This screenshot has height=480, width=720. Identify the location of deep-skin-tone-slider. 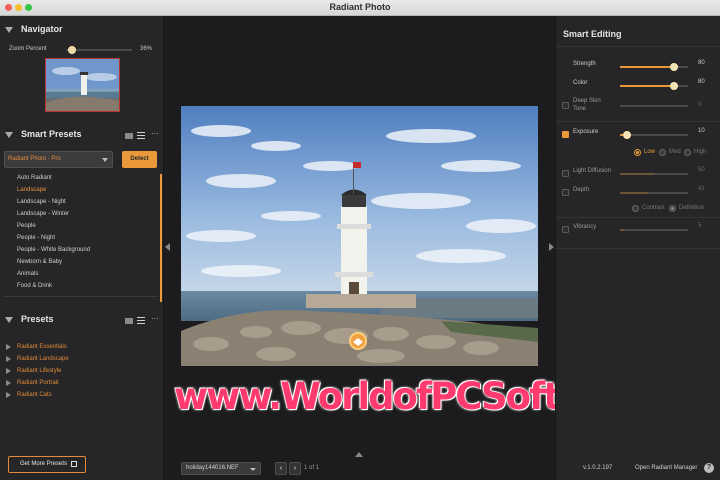
(654, 106).